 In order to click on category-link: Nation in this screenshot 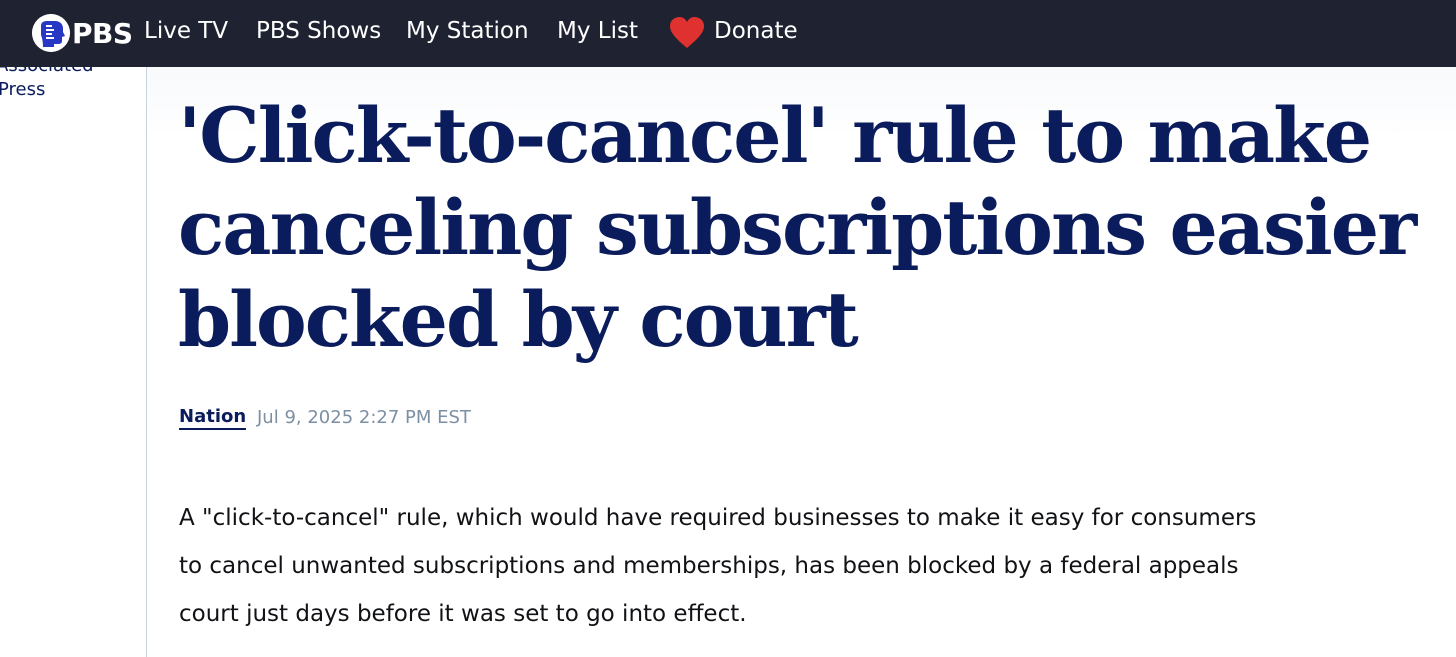, I will do `click(213, 418)`.